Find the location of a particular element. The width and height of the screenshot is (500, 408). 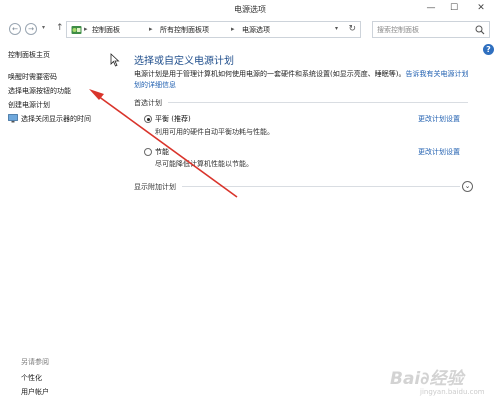

sidebar-item-create-plan: 创建电源计划 is located at coordinates (29, 105).